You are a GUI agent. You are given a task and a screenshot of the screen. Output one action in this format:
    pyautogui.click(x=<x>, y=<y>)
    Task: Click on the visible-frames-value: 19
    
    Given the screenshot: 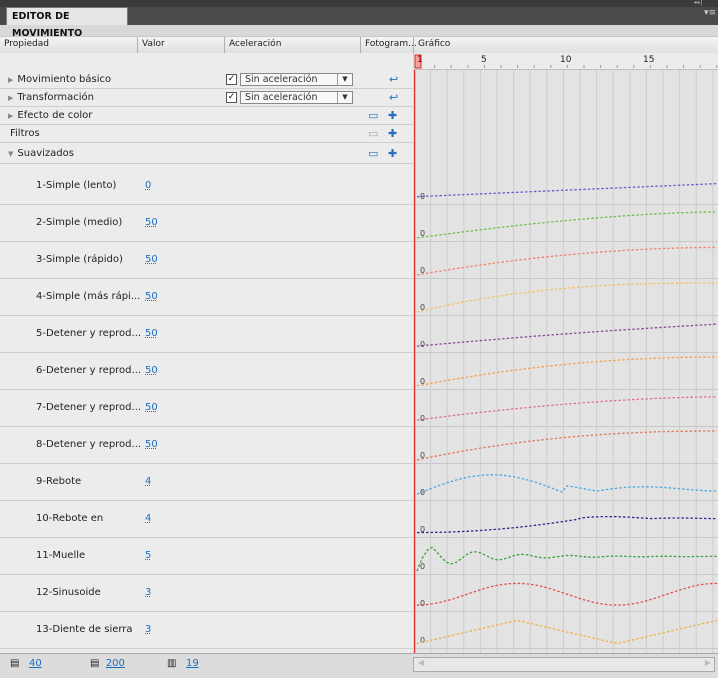 What is the action you would take?
    pyautogui.click(x=192, y=663)
    